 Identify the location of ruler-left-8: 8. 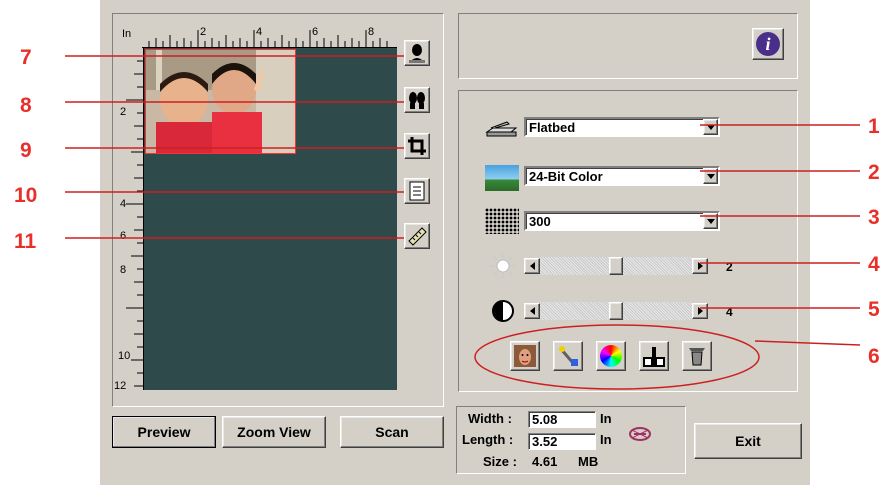
(123, 270).